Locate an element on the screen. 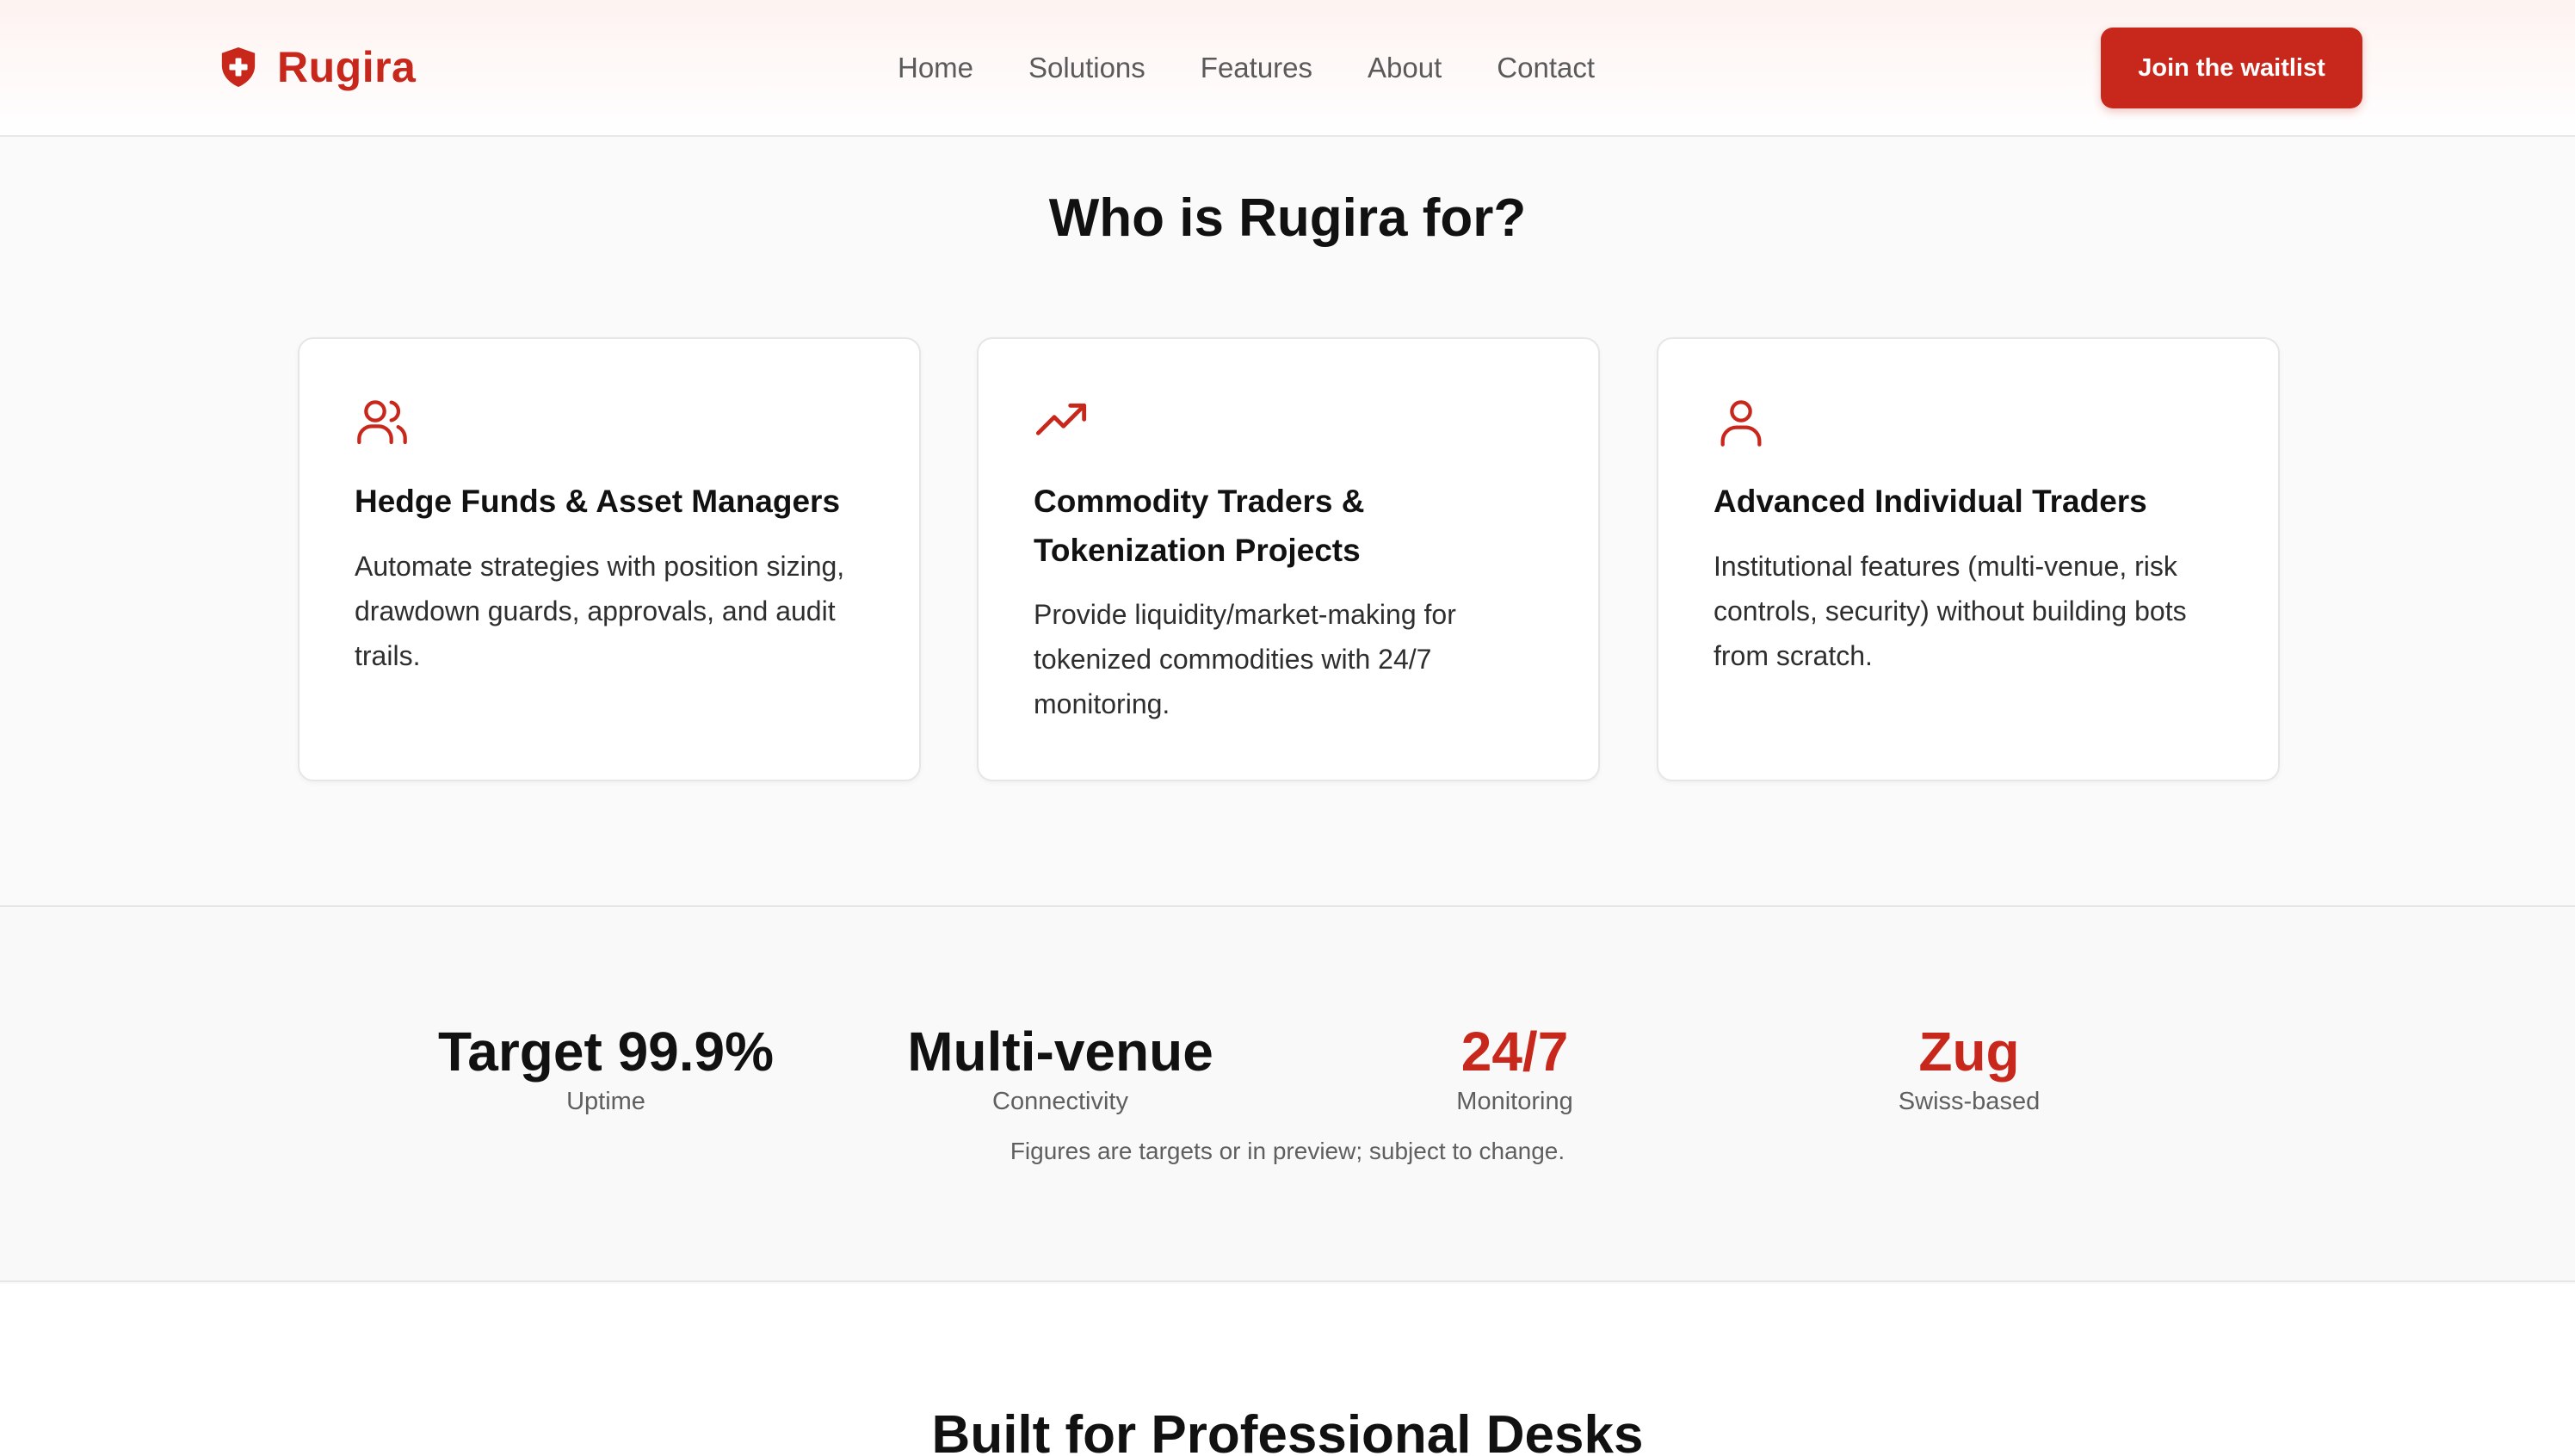 The width and height of the screenshot is (2575, 1456). shield-plus-icon is located at coordinates (238, 67).